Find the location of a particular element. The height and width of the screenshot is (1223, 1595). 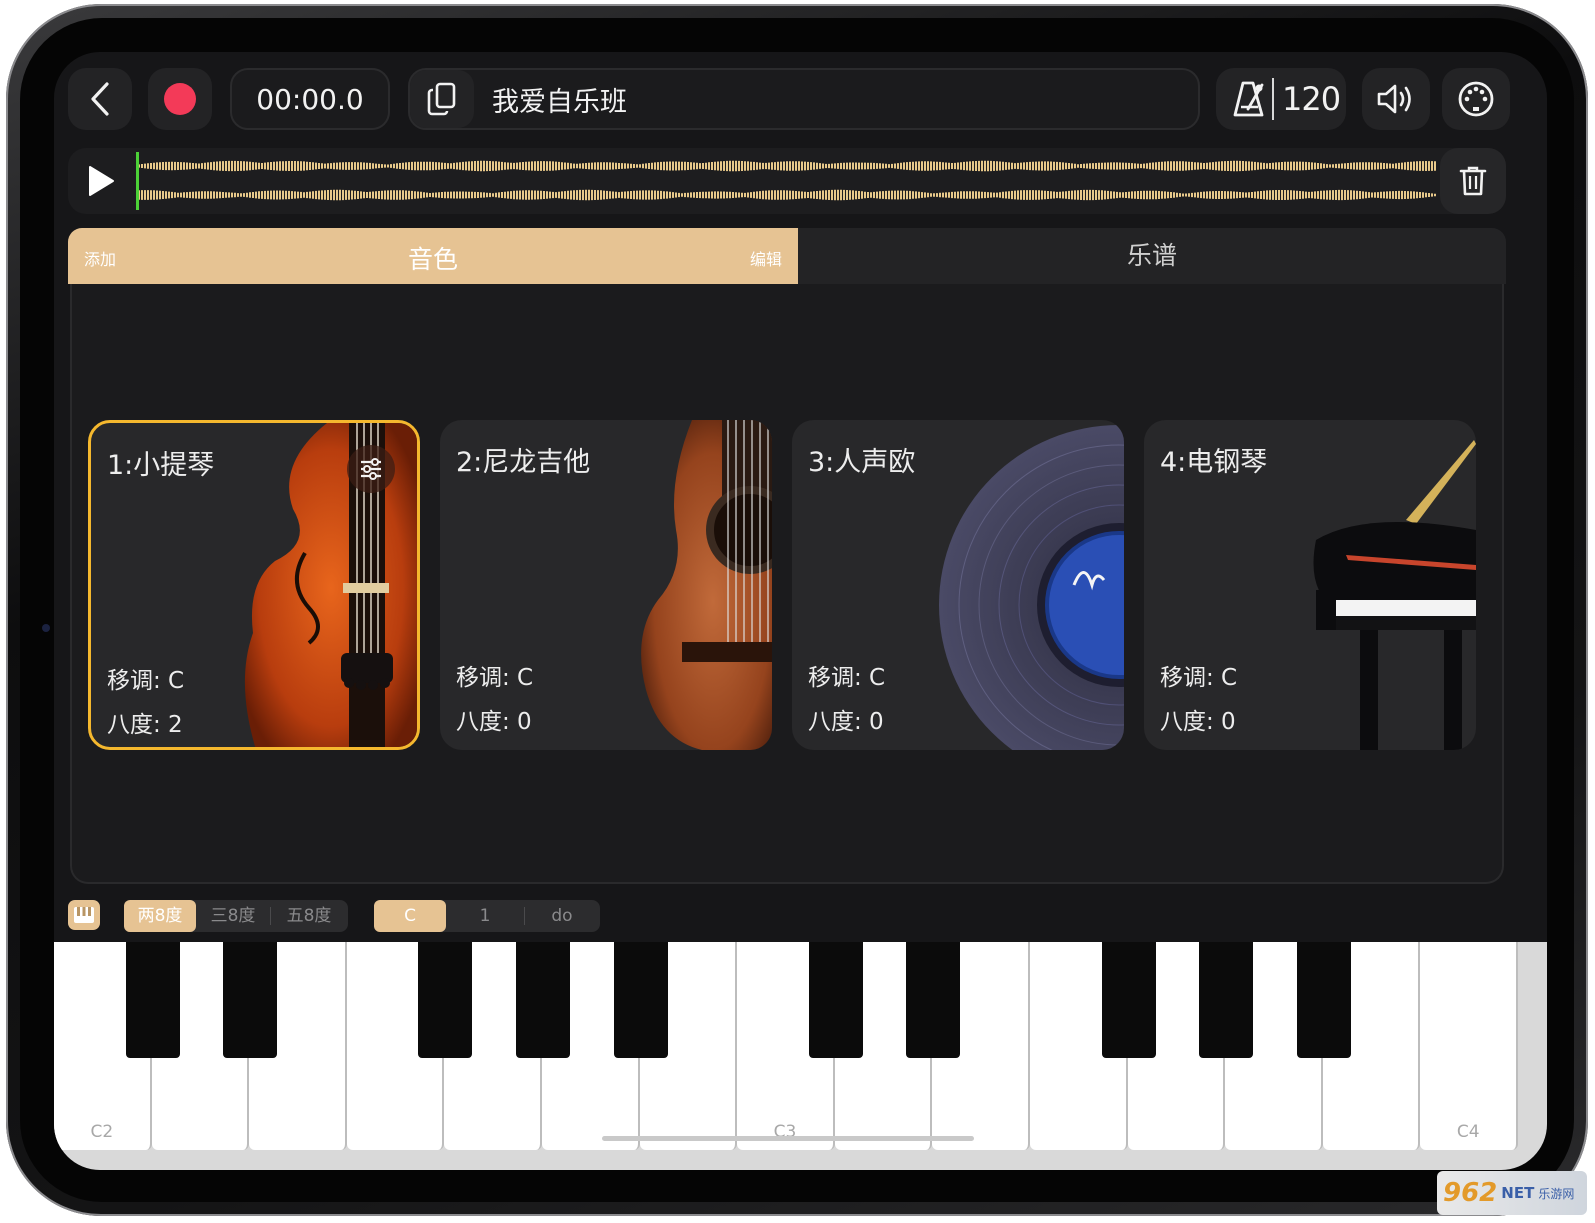

midi-connector-icon is located at coordinates (1476, 99).